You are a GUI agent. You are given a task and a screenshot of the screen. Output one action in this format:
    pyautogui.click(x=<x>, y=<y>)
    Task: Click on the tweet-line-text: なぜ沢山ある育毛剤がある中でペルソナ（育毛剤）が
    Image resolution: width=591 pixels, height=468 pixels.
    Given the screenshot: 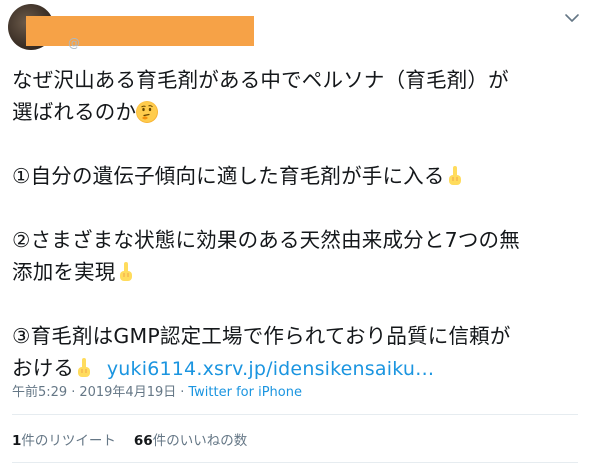 What is the action you would take?
    pyautogui.click(x=260, y=80)
    